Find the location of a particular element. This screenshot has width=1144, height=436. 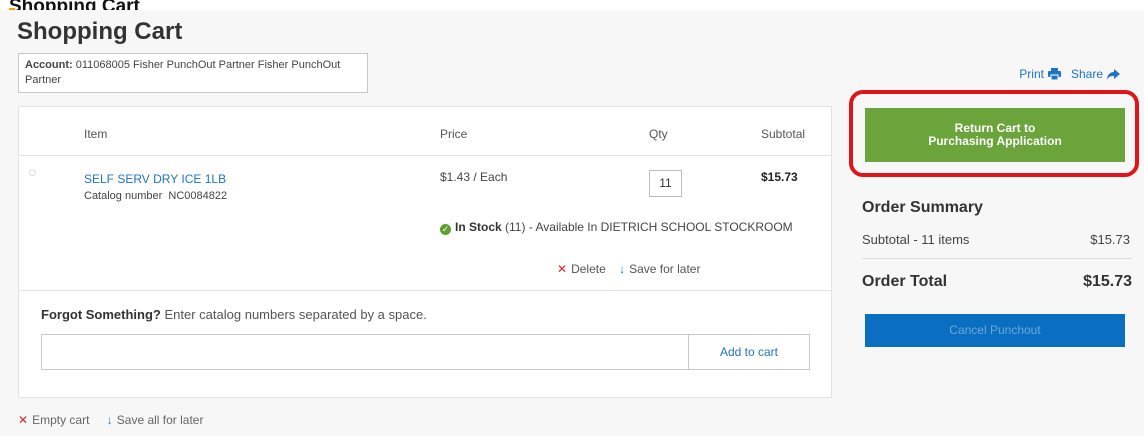

empty-x-icon: ✕ is located at coordinates (23, 420).